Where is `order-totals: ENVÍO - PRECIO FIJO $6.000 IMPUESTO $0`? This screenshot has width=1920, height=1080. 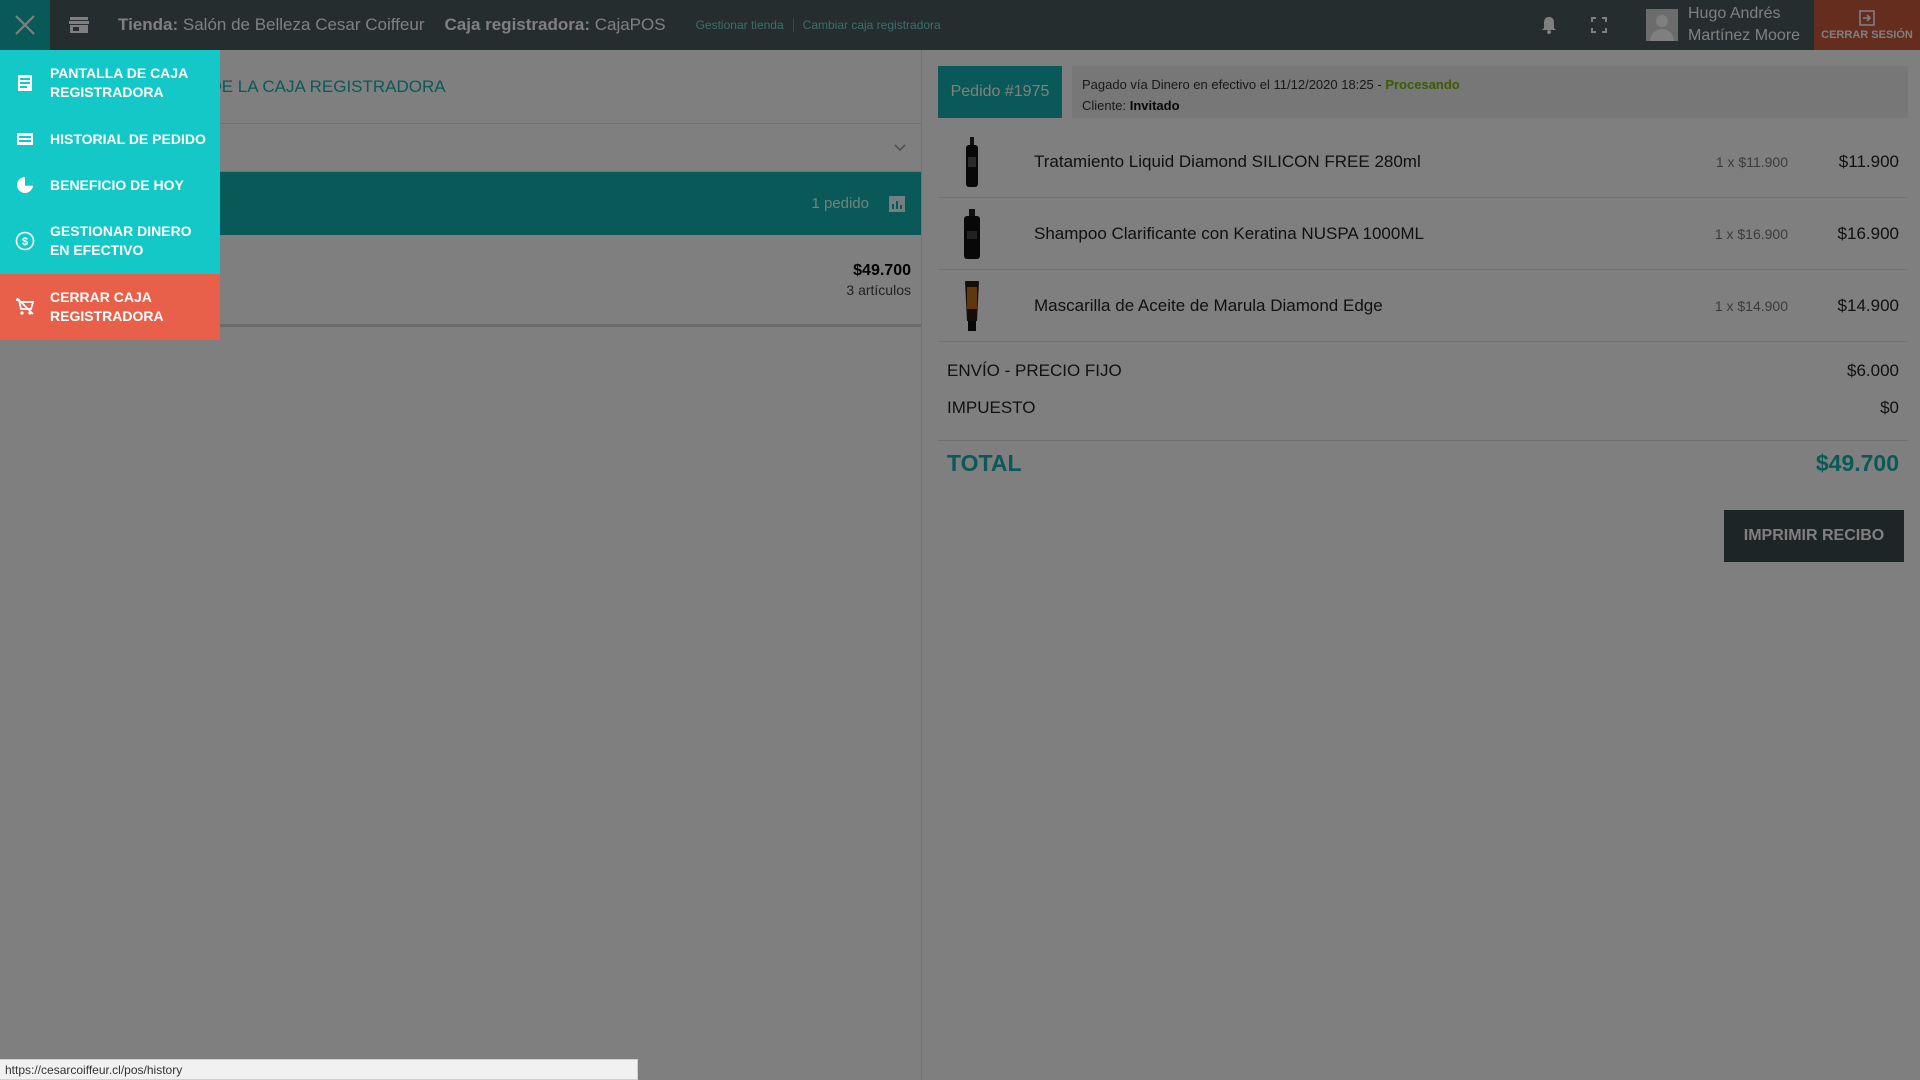 order-totals: ENVÍO - PRECIO FIJO $6.000 IMPUESTO $0 is located at coordinates (1423, 391).